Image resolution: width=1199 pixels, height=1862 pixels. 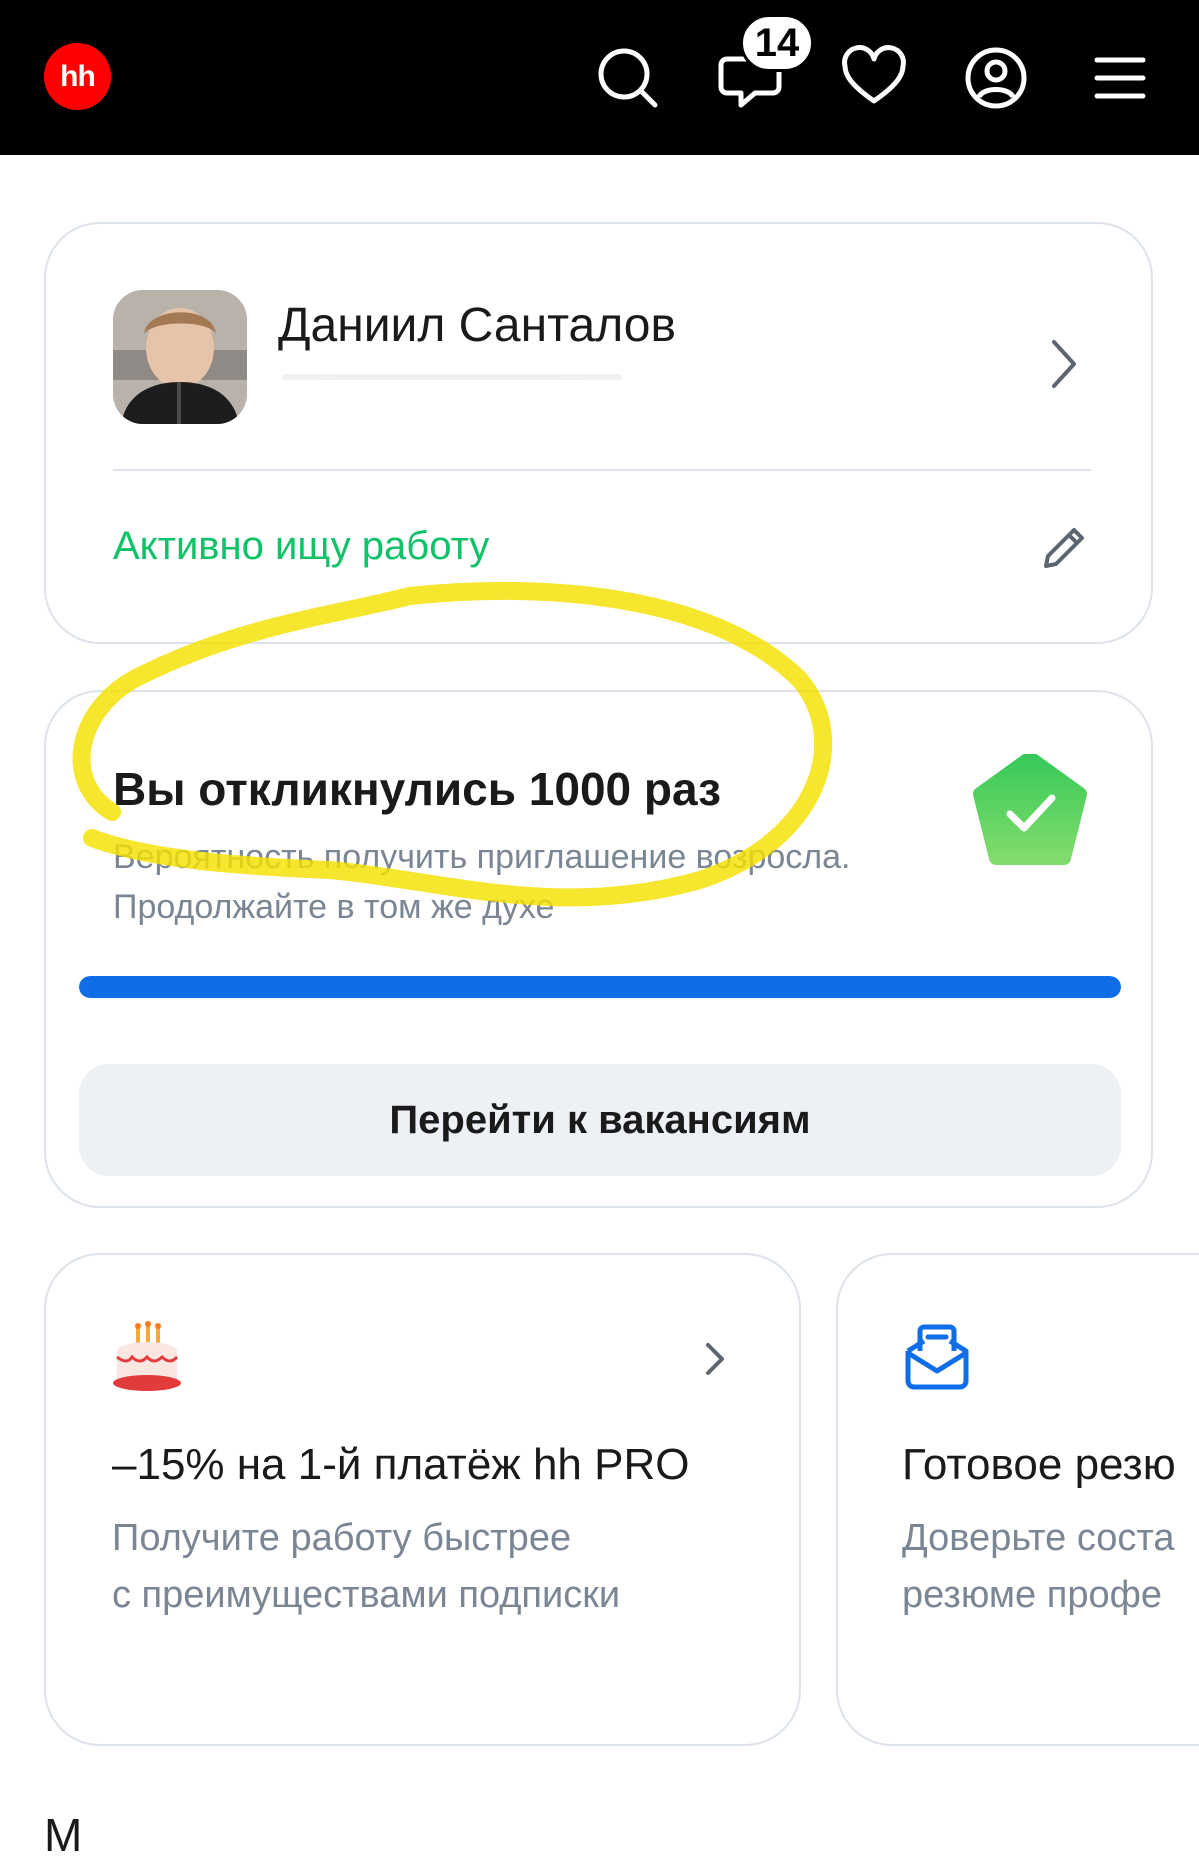 I want to click on promo-description-line: Получите работу быстрее, so click(x=342, y=1538).